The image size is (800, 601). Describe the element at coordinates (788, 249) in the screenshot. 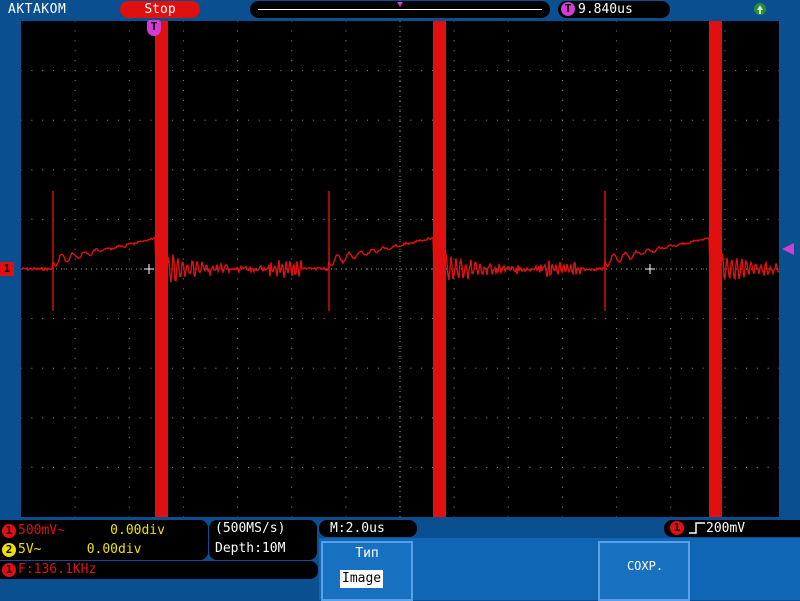

I see `trigger-level-marker` at that location.